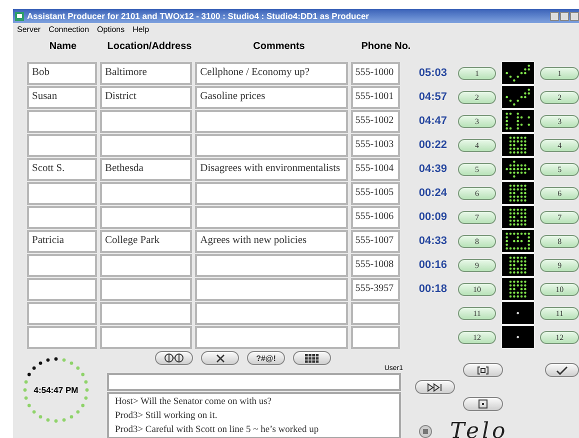 The width and height of the screenshot is (579, 438). Describe the element at coordinates (254, 382) in the screenshot. I see `message-field` at that location.